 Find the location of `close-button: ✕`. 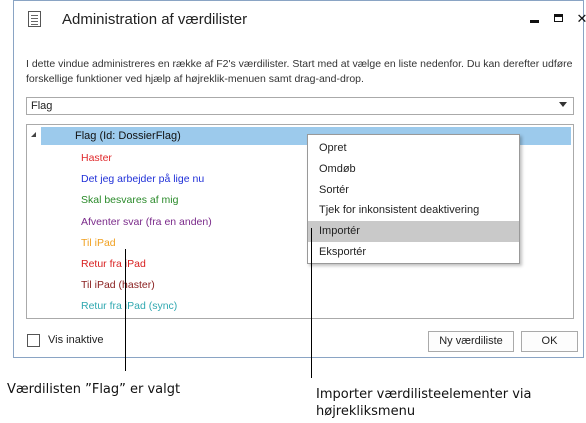

close-button: ✕ is located at coordinates (578, 19).